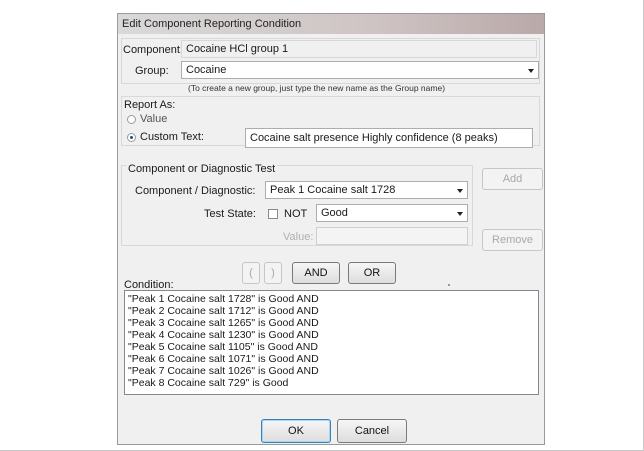 The width and height of the screenshot is (644, 451). Describe the element at coordinates (131, 119) in the screenshot. I see `value-radio` at that location.